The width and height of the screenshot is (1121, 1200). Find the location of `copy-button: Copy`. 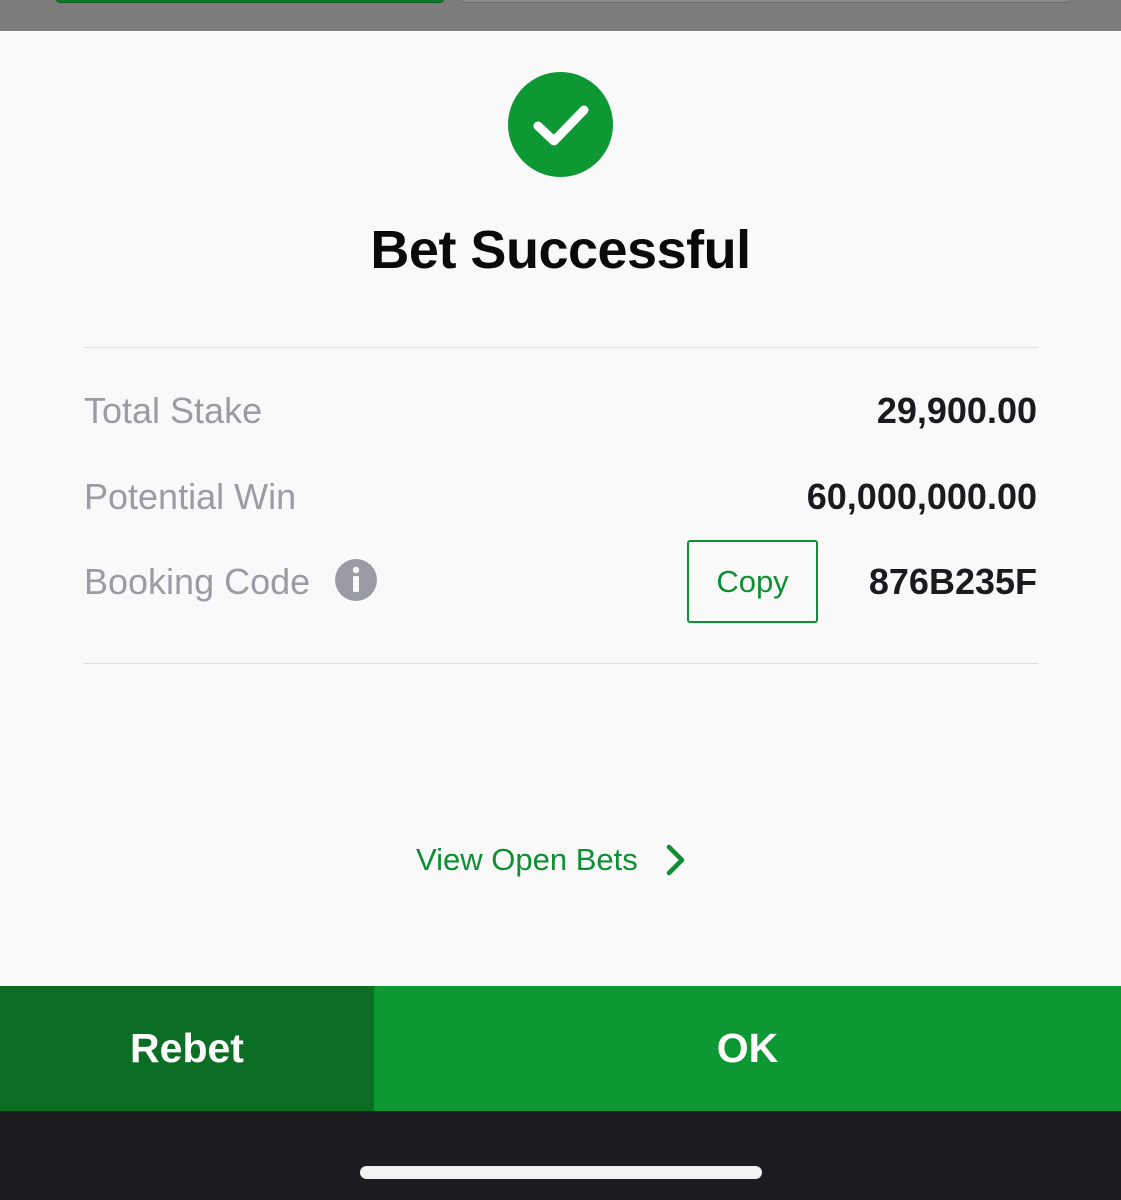

copy-button: Copy is located at coordinates (752, 581).